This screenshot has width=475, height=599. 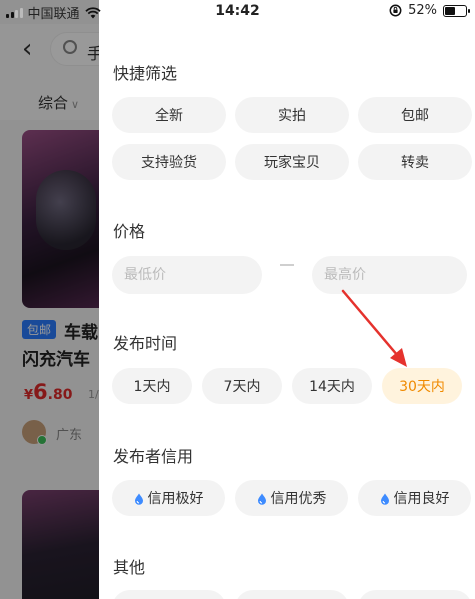 I want to click on chip-real-photo: 实拍, so click(x=292, y=115).